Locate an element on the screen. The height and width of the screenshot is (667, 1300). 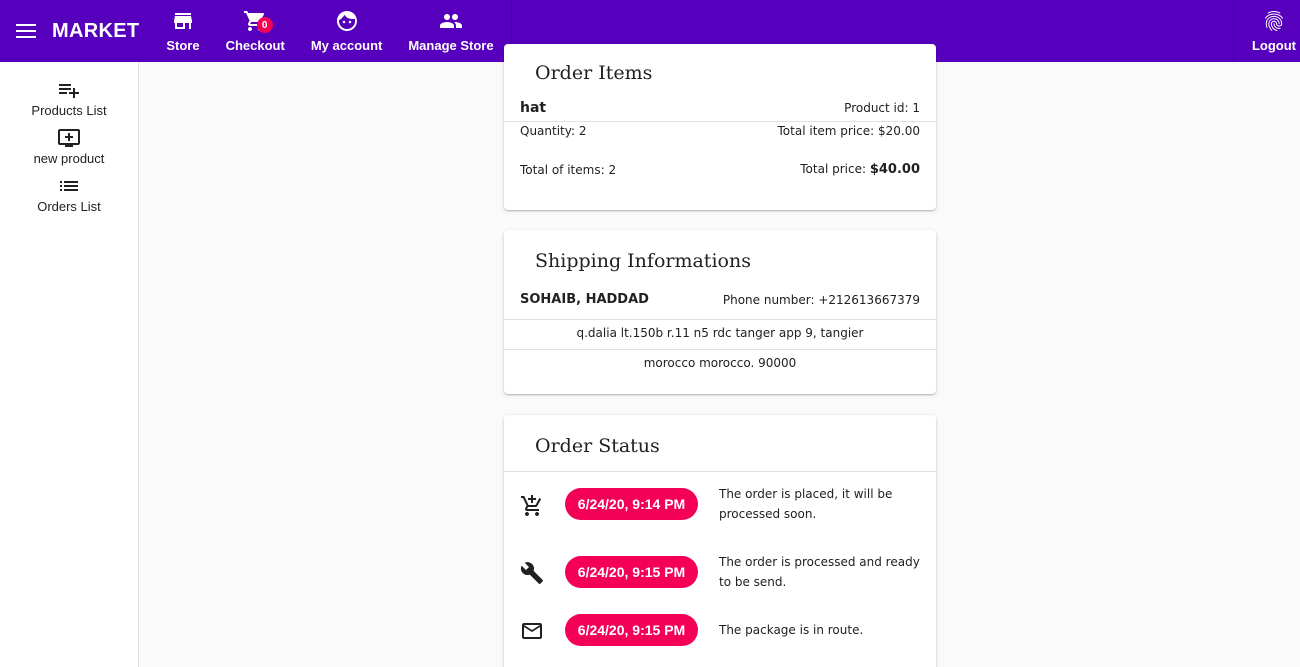
total-price: Total price: $40.00 is located at coordinates (860, 169).